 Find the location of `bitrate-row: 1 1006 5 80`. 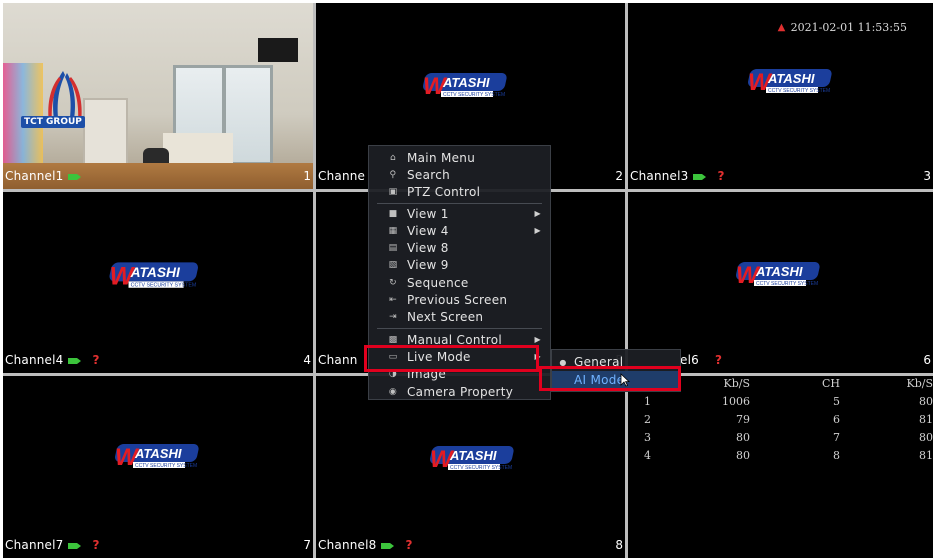

bitrate-row: 1 1006 5 80 is located at coordinates (788, 401).